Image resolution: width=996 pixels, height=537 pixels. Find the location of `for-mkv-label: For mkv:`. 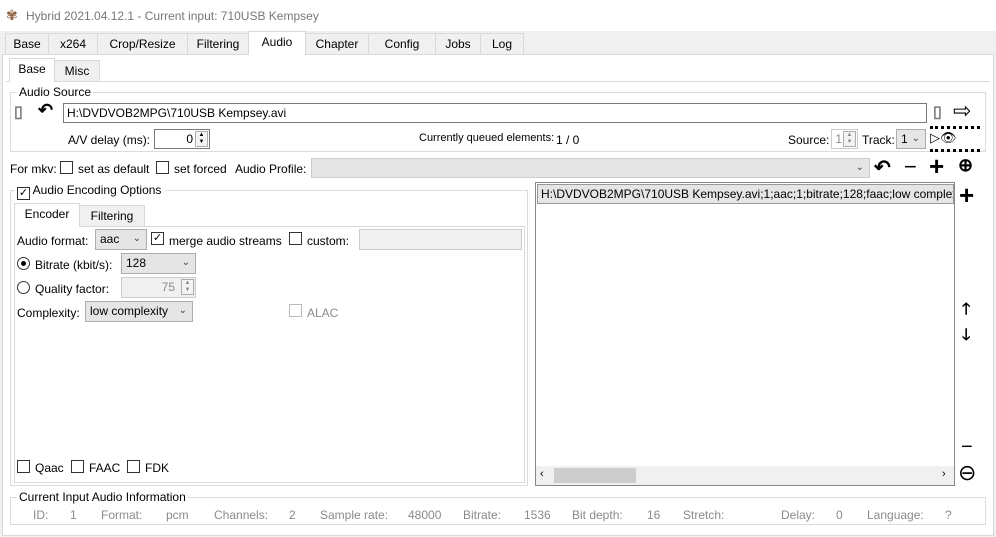

for-mkv-label: For mkv: is located at coordinates (33, 169).